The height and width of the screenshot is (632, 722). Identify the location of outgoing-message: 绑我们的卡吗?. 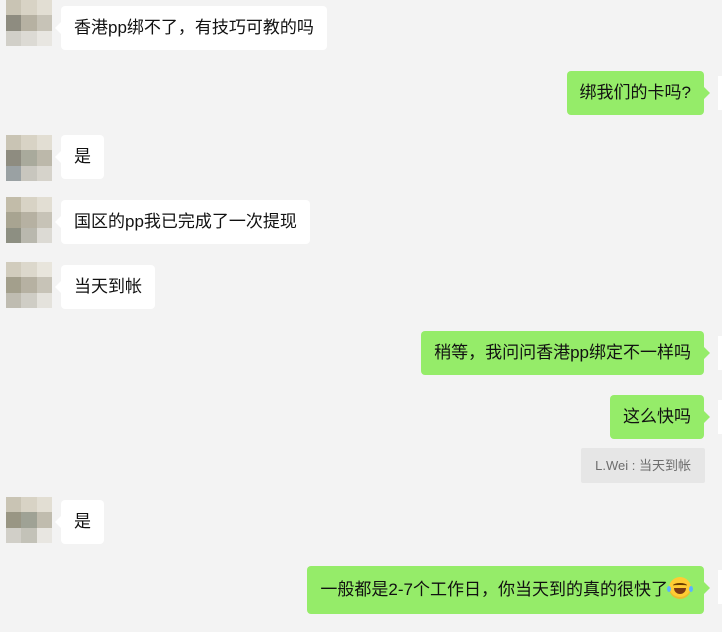
(638, 93).